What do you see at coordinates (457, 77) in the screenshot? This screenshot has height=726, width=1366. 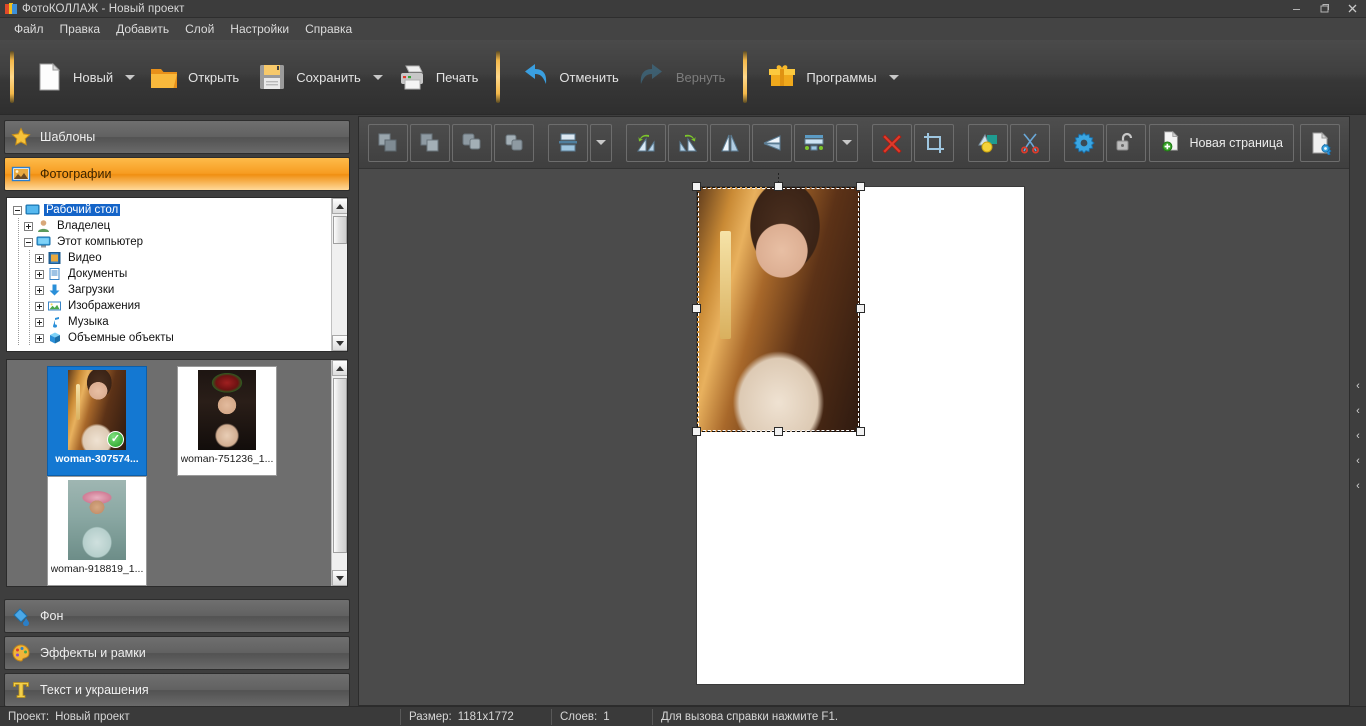 I see `print-label: Печать` at bounding box center [457, 77].